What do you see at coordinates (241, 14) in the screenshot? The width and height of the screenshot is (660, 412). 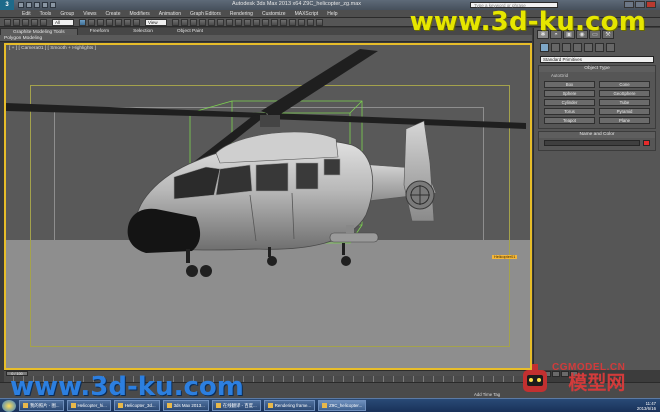 I see `menu-rendering: Rendering` at bounding box center [241, 14].